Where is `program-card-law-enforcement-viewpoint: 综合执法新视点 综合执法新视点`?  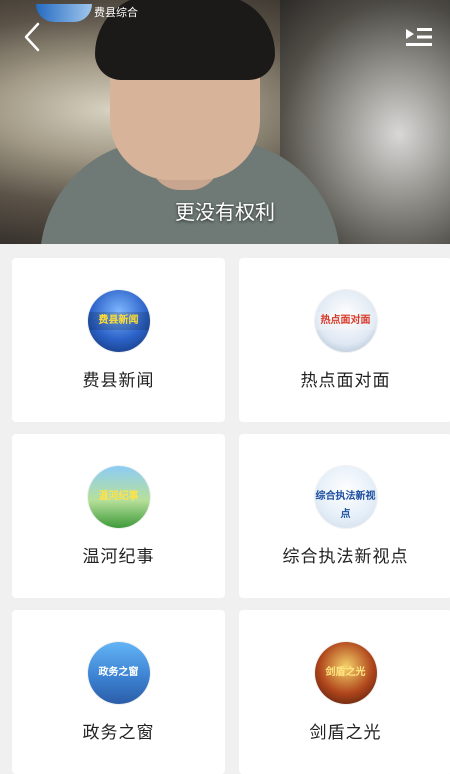 program-card-law-enforcement-viewpoint: 综合执法新视点 综合执法新视点 is located at coordinates (344, 516).